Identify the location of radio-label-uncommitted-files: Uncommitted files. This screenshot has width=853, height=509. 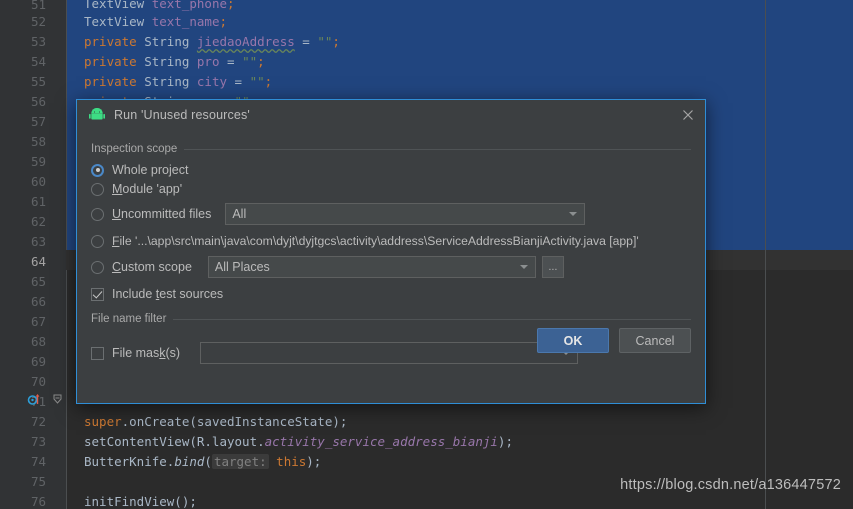
(162, 214).